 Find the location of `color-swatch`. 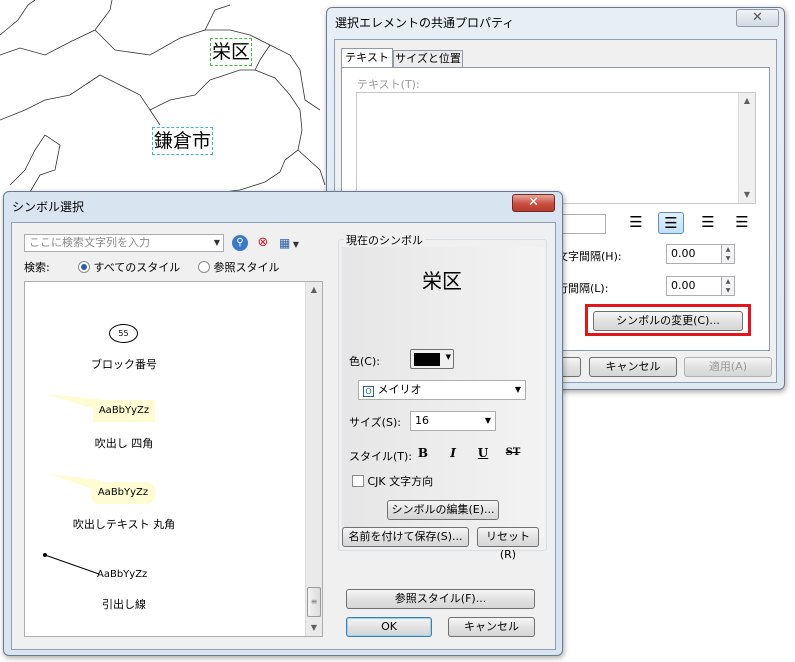

color-swatch is located at coordinates (427, 359).